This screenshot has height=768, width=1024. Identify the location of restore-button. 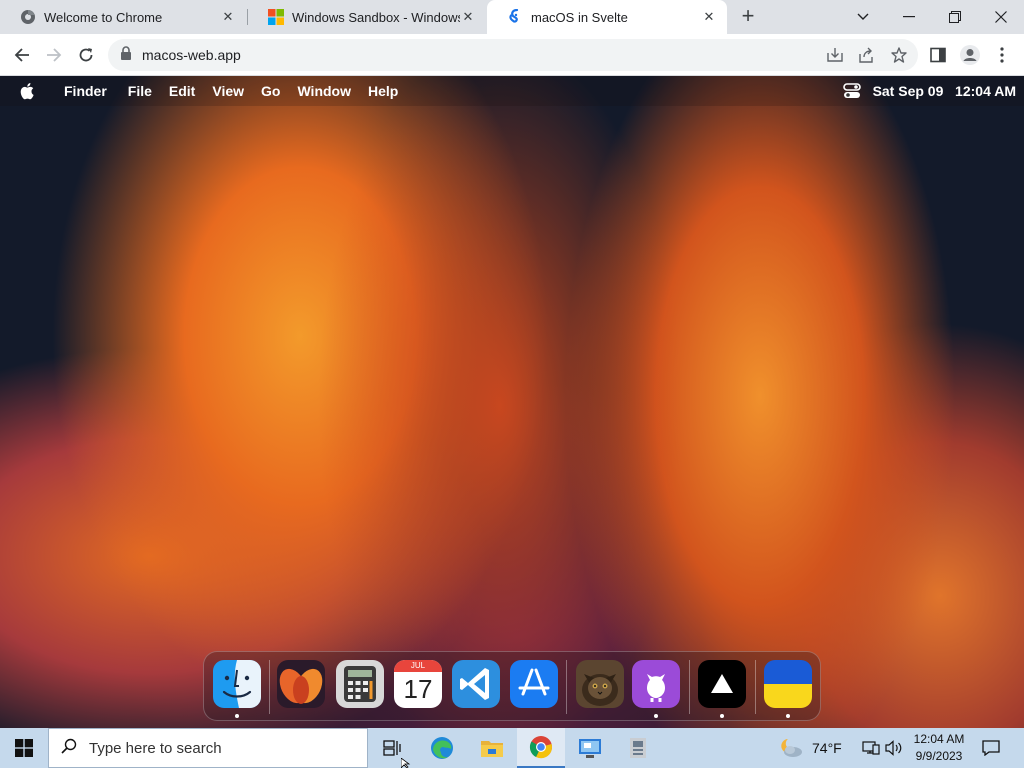
(955, 17).